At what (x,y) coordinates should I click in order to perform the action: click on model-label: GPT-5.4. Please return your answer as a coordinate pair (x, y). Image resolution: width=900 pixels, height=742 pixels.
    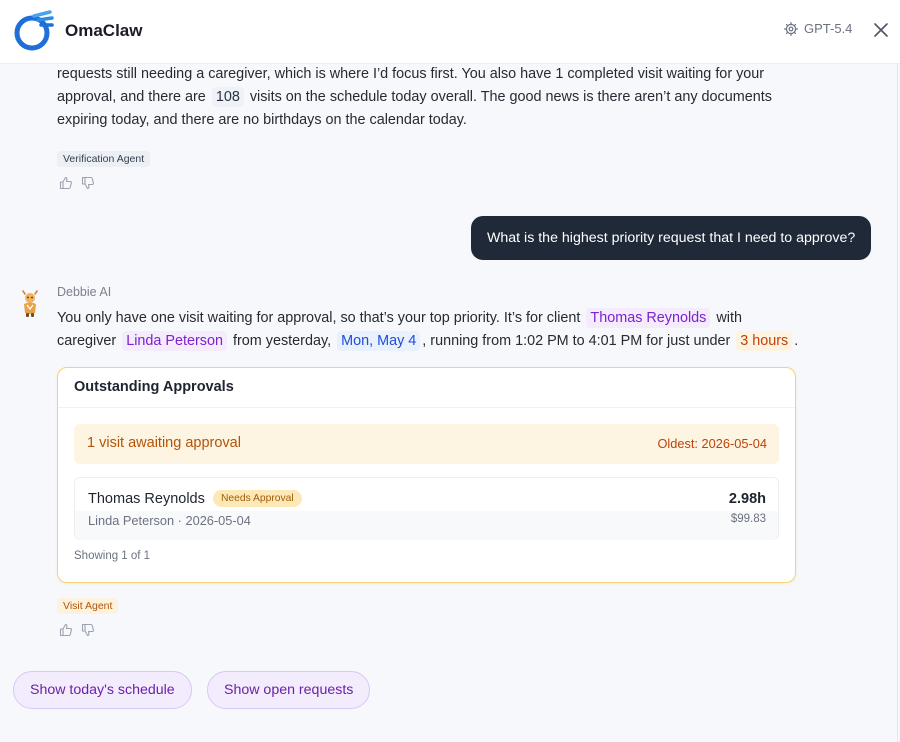
    Looking at the image, I should click on (828, 28).